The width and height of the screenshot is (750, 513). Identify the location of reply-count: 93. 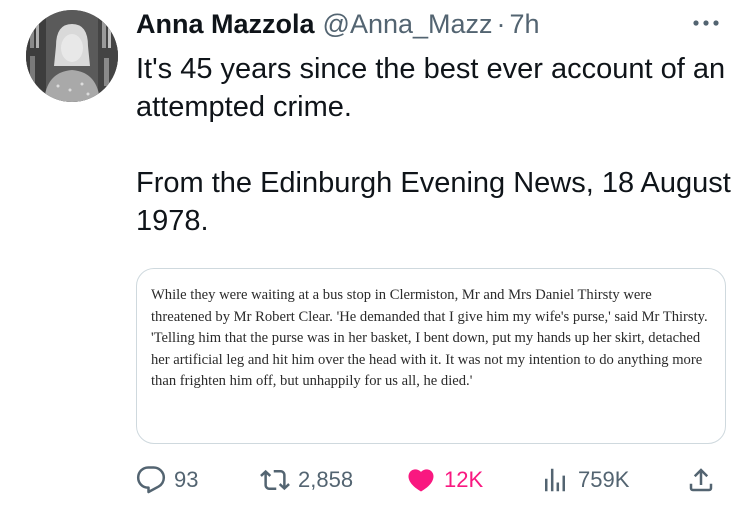
(186, 479).